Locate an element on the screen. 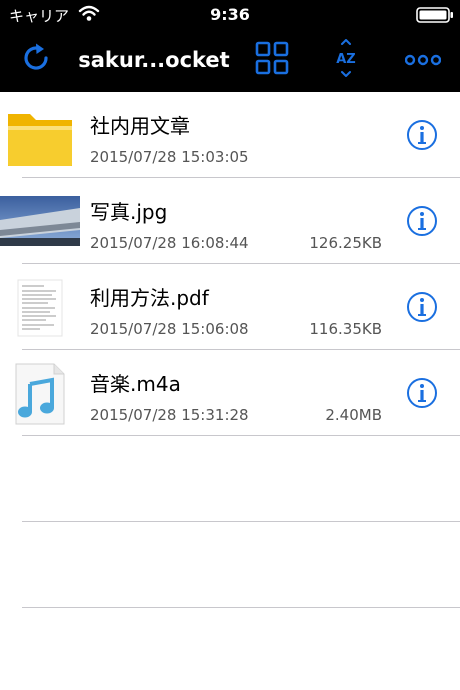 The image size is (460, 690). nav-bar: sakur...ocket AZ is located at coordinates (230, 60).